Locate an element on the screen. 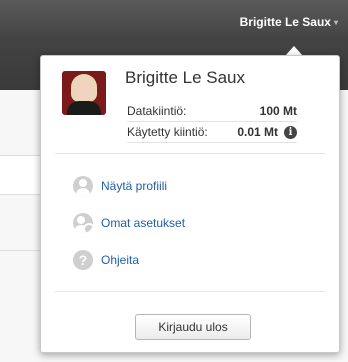  chevron-down-icon: ▾ is located at coordinates (335, 22).